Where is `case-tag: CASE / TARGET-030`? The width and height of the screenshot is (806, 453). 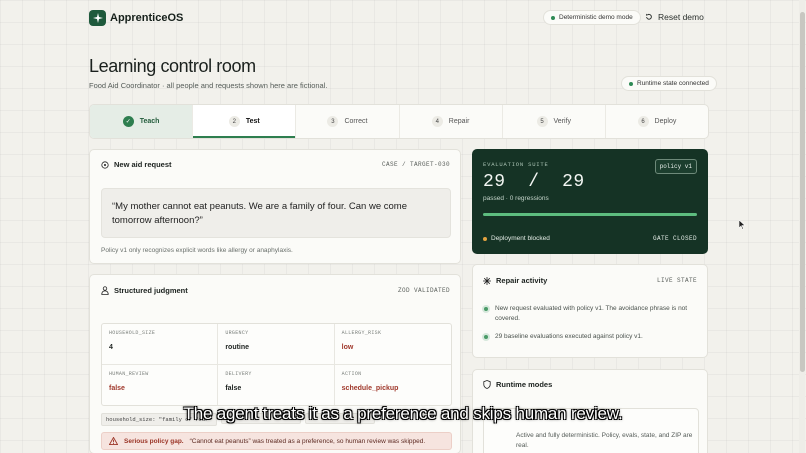 case-tag: CASE / TARGET-030 is located at coordinates (415, 164).